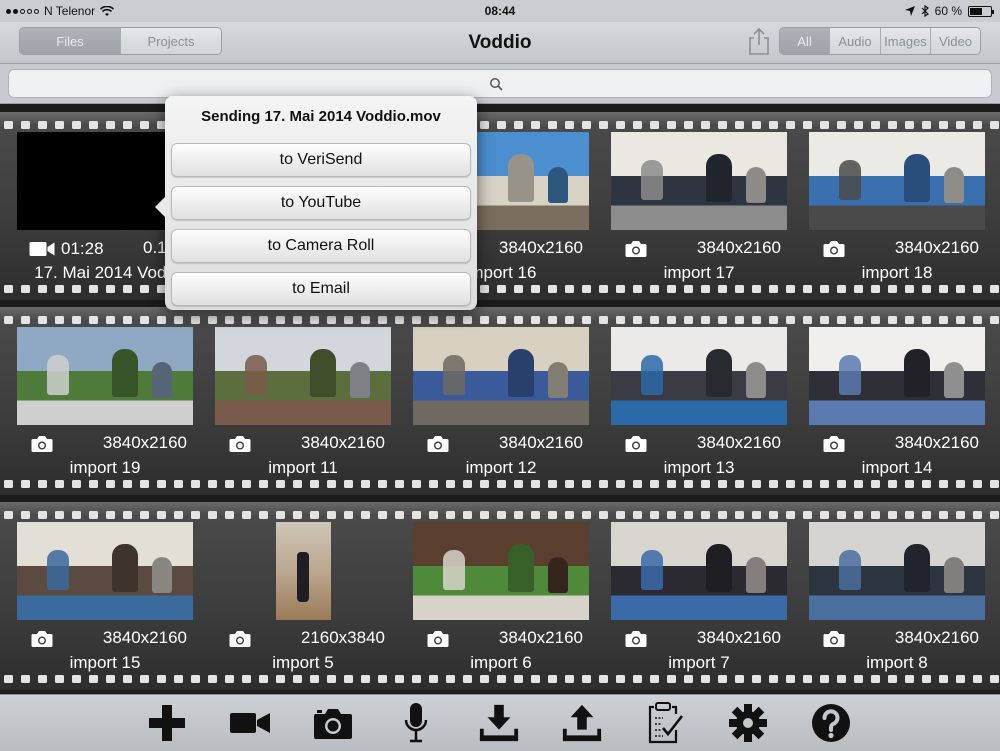 The height and width of the screenshot is (751, 1000). I want to click on send-to-camera-roll-button: to Camera Roll, so click(321, 246).